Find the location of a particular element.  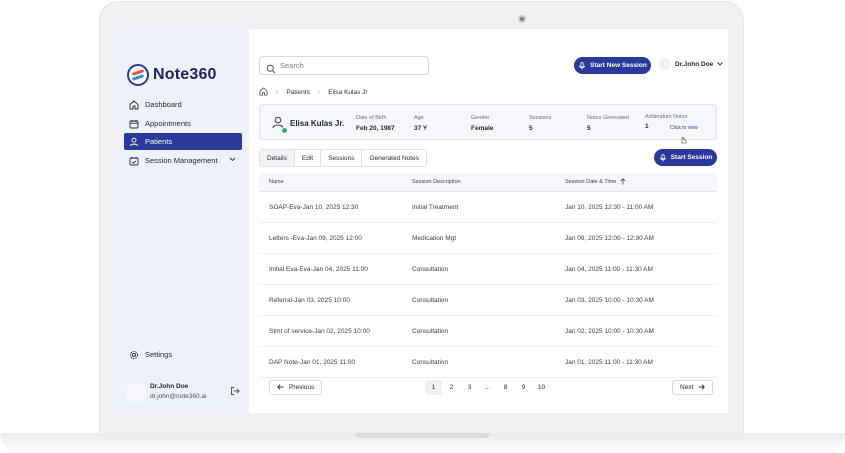

patient-name: Elisa Kulas Jr. is located at coordinates (317, 123).